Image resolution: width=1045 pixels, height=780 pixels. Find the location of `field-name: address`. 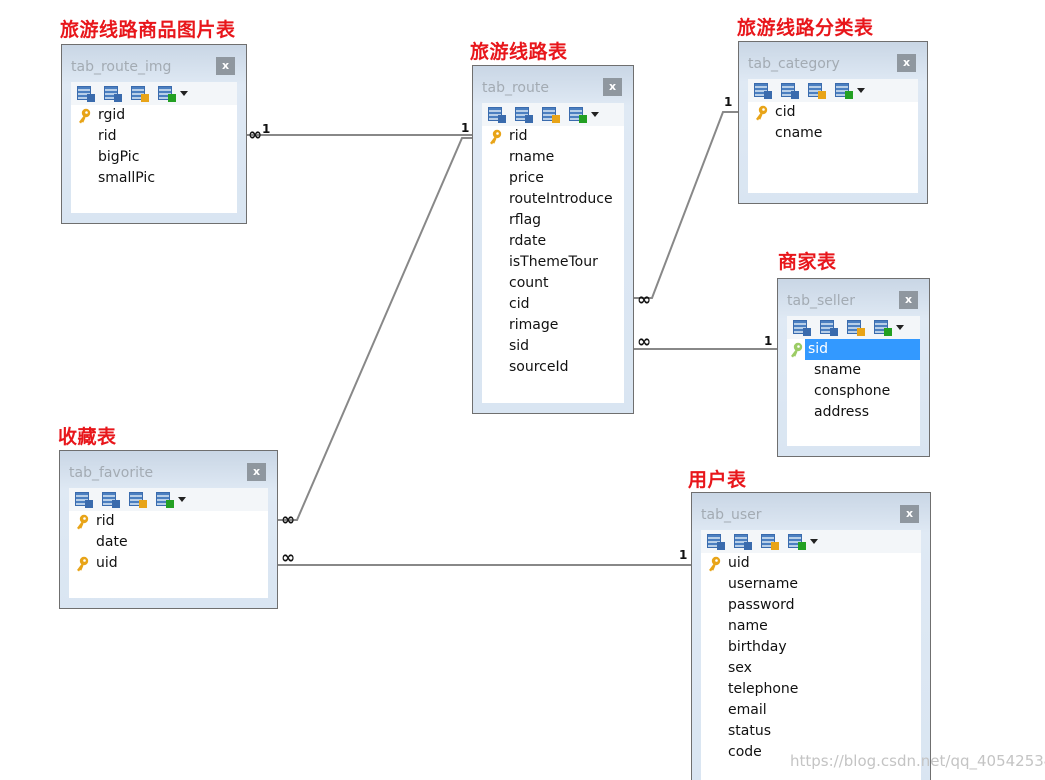

field-name: address is located at coordinates (842, 412).